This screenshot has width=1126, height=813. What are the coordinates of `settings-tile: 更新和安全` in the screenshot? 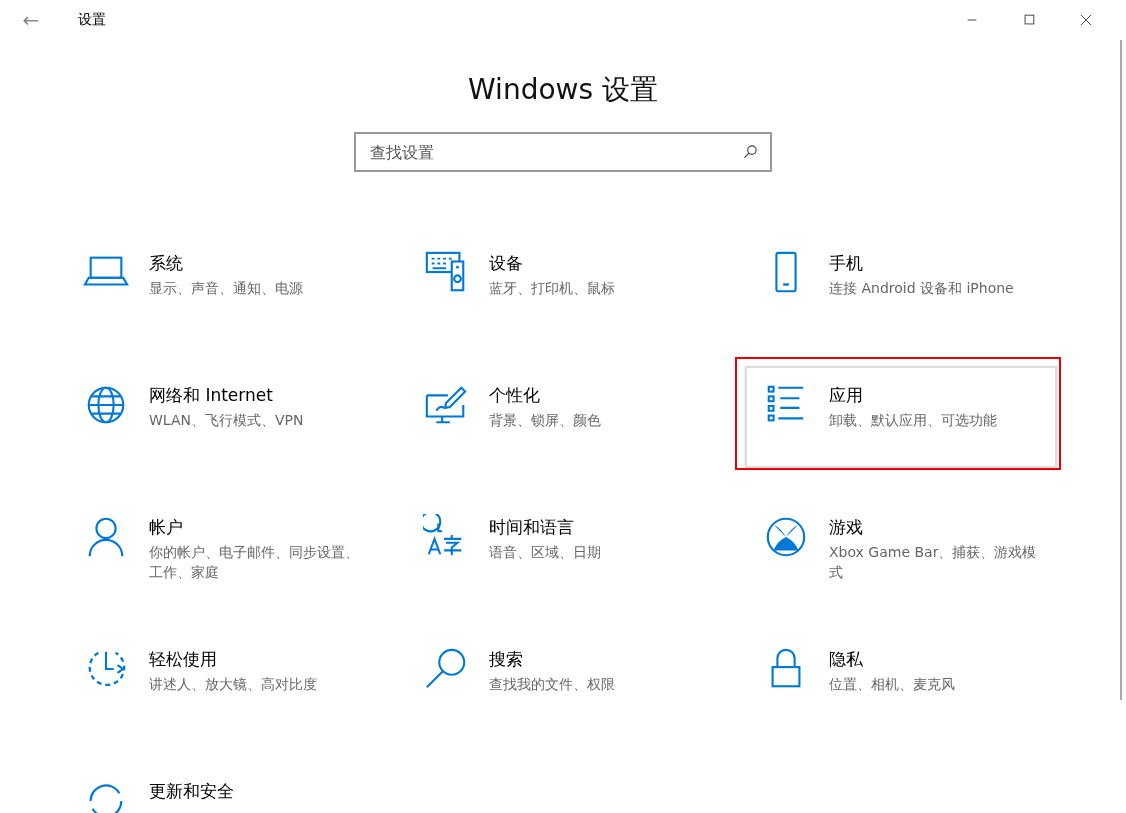 It's located at (221, 787).